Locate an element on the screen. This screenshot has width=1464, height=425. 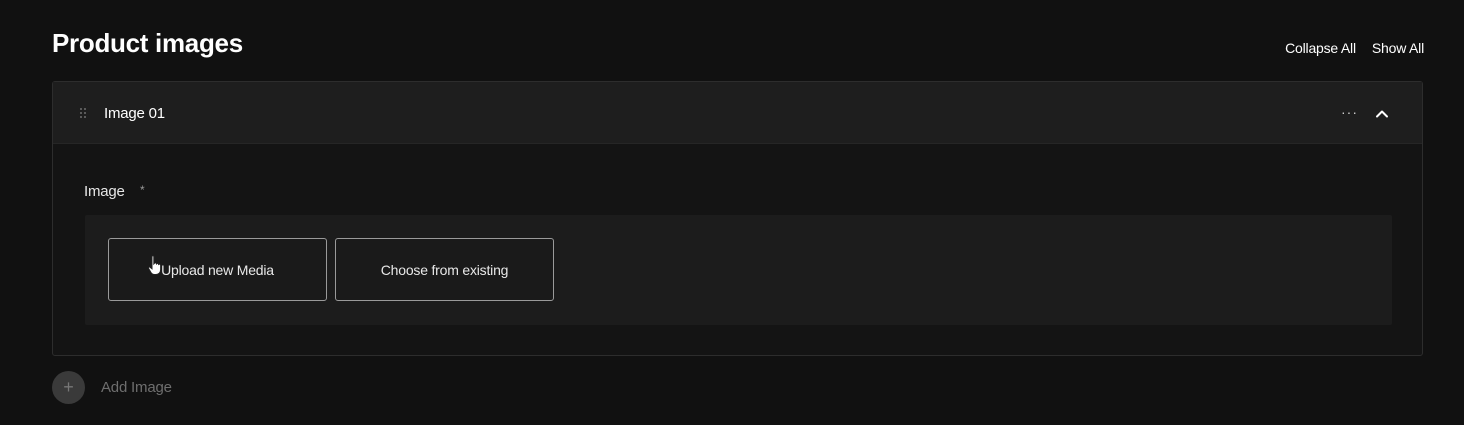
more-options-icon: ··· is located at coordinates (1349, 112).